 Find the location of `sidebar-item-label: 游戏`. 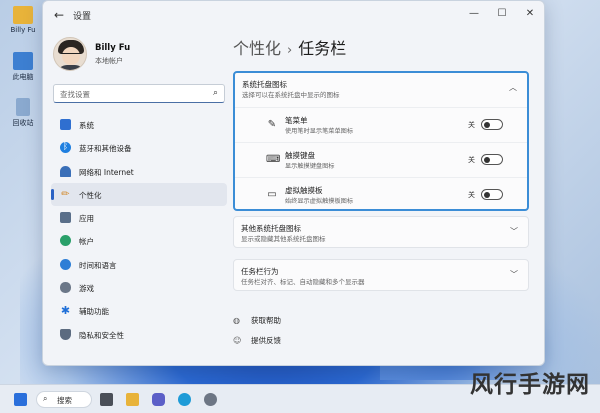

sidebar-item-label: 游戏 is located at coordinates (86, 289).